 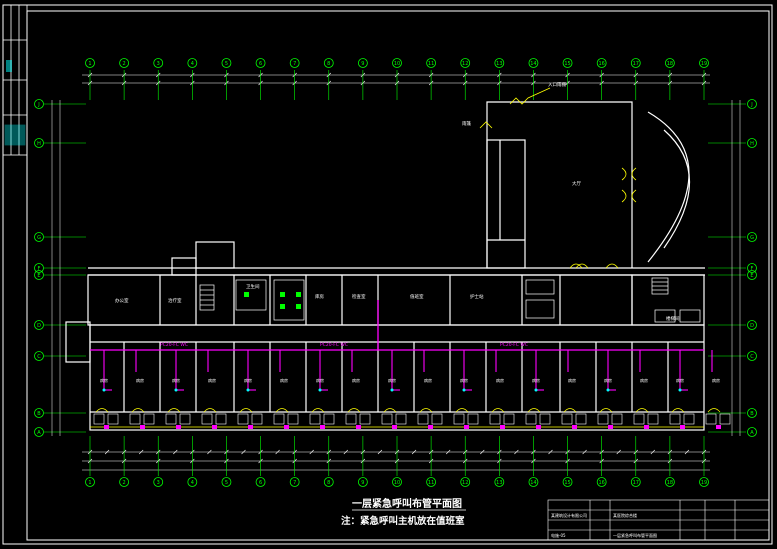 I want to click on row-axis-letter: E, so click(x=38, y=276).